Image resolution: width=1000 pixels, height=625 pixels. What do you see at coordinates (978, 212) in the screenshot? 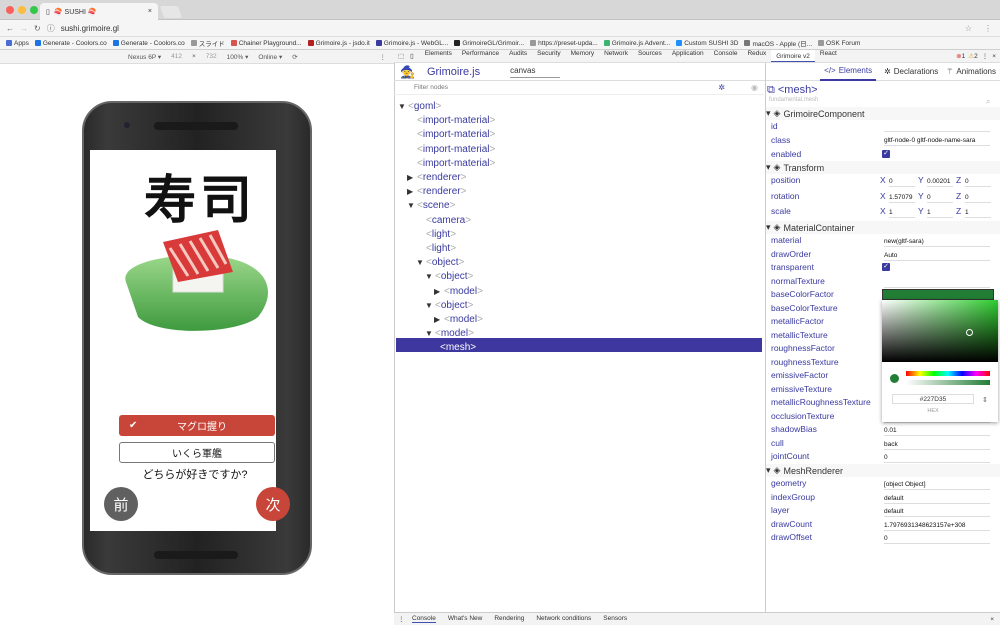
I see `prop-scale-z: 1` at bounding box center [978, 212].